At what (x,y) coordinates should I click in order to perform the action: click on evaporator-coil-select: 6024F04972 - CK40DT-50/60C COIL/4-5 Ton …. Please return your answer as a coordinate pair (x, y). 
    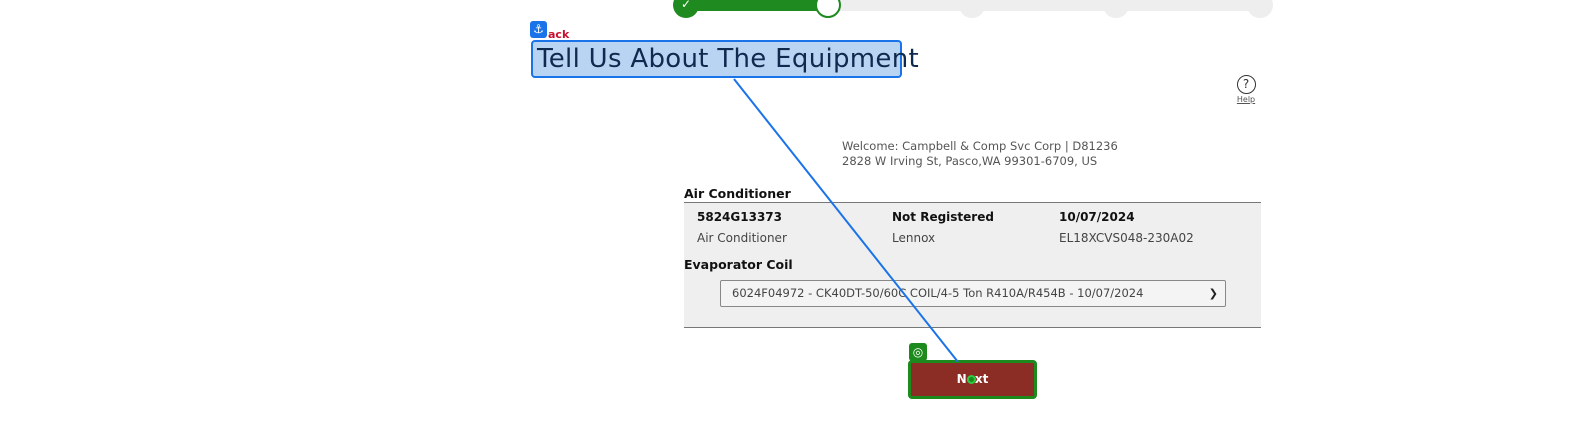
    Looking at the image, I should click on (973, 293).